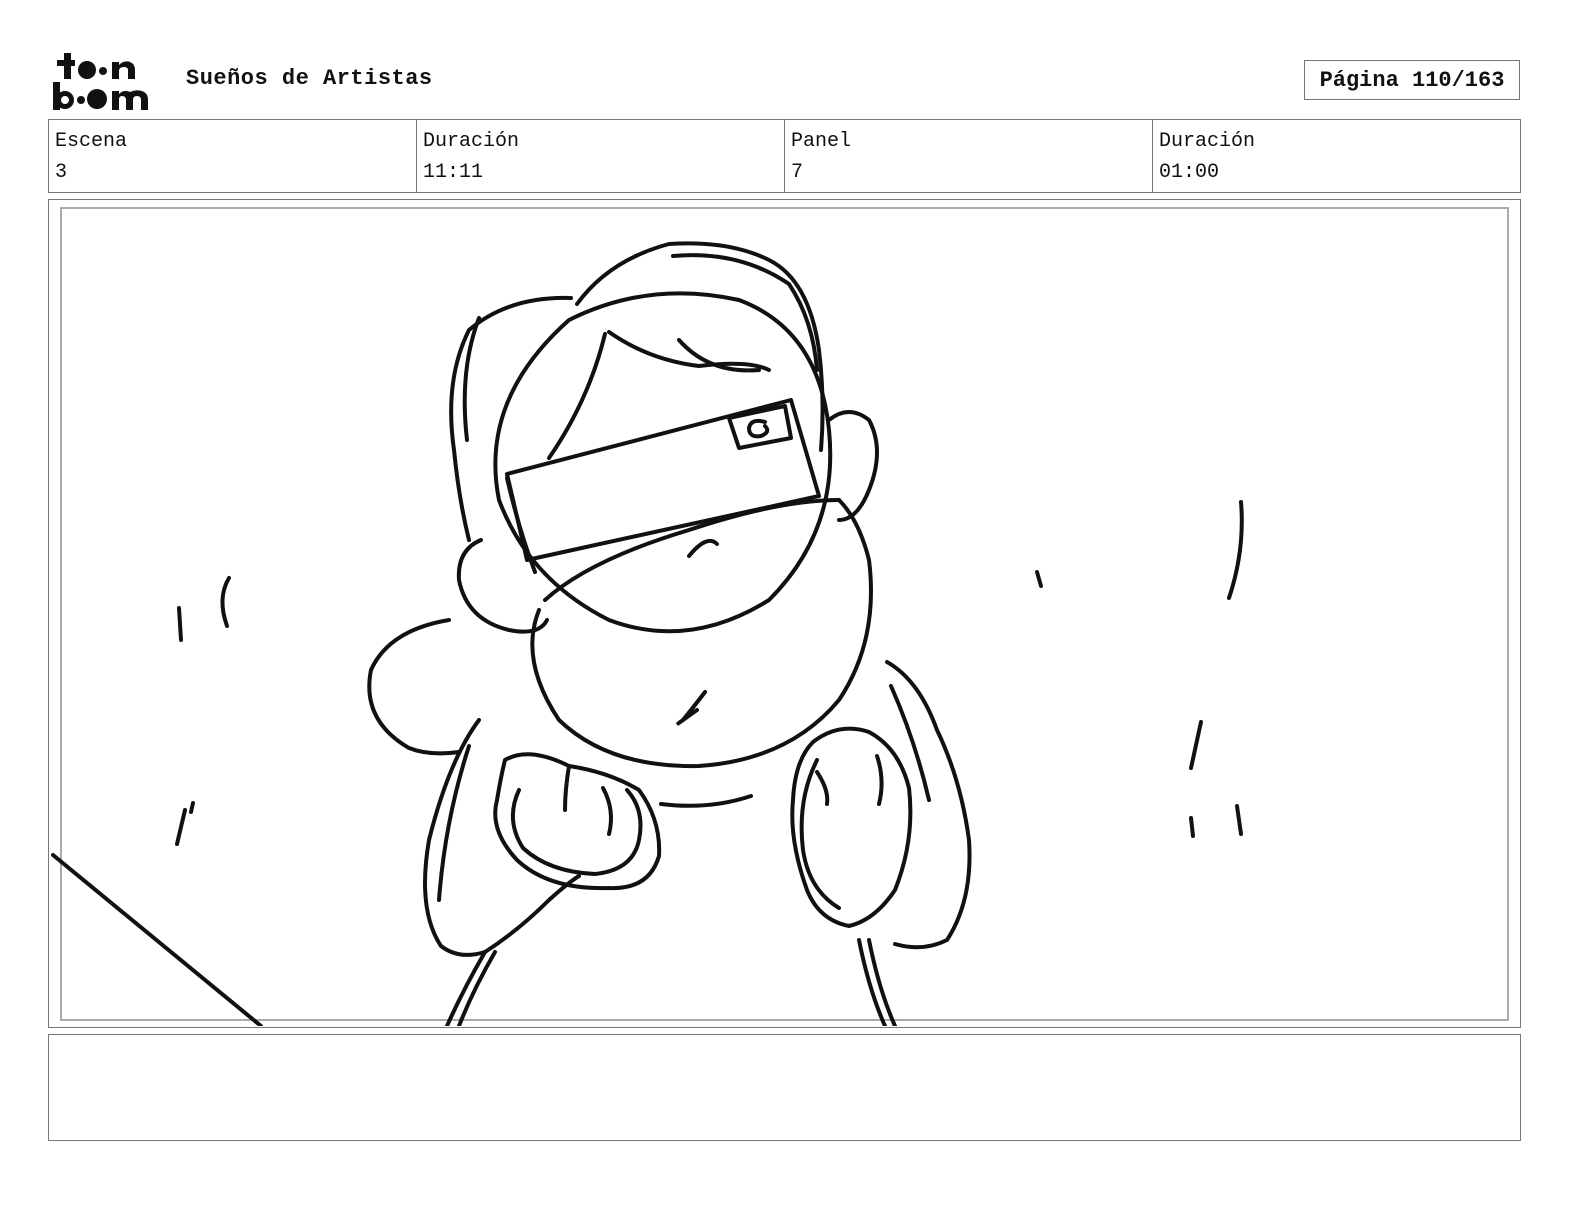  What do you see at coordinates (91, 141) in the screenshot?
I see `scene-label: Escena` at bounding box center [91, 141].